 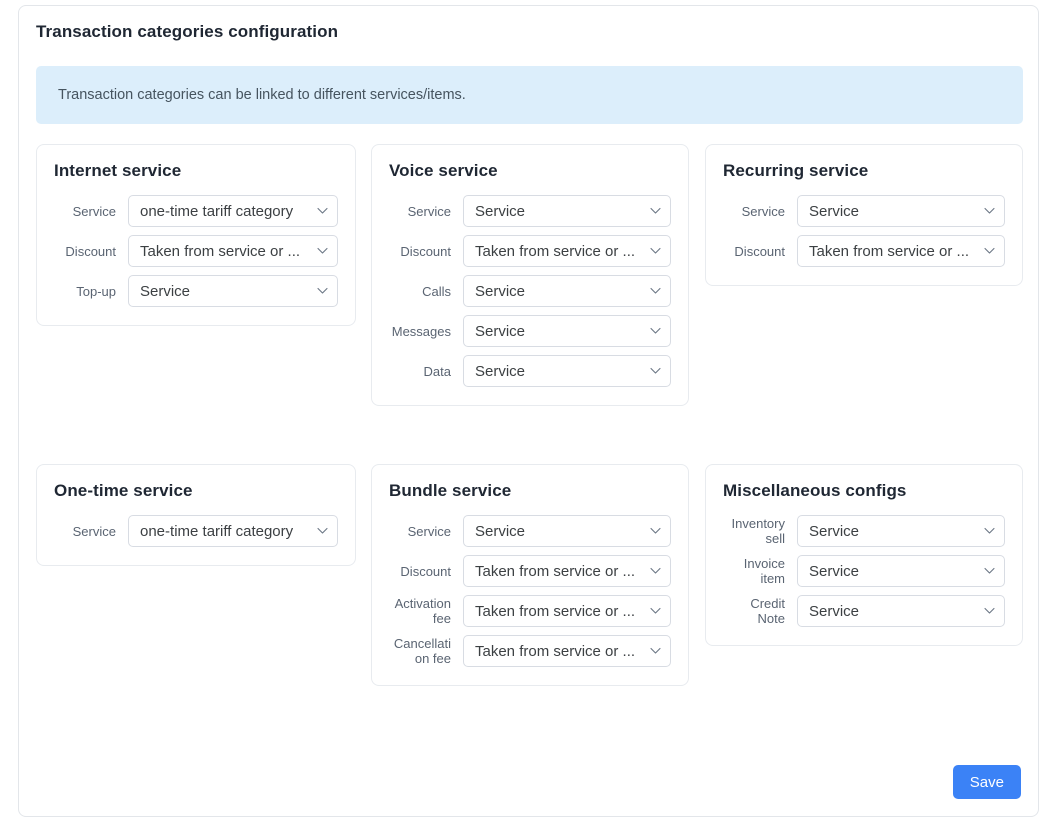 What do you see at coordinates (758, 531) in the screenshot?
I see `field-label: Inventory sell` at bounding box center [758, 531].